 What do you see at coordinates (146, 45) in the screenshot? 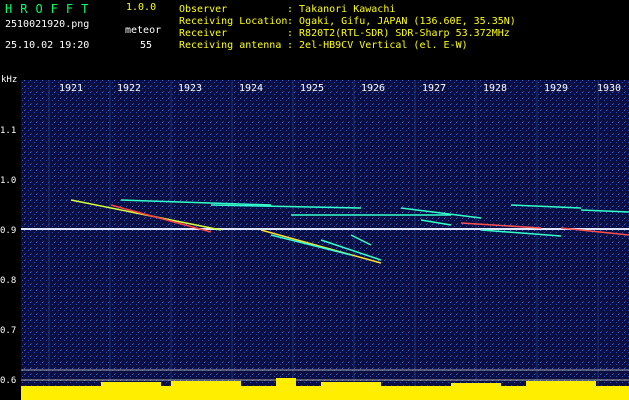
I see `meteor-count: 55` at bounding box center [146, 45].